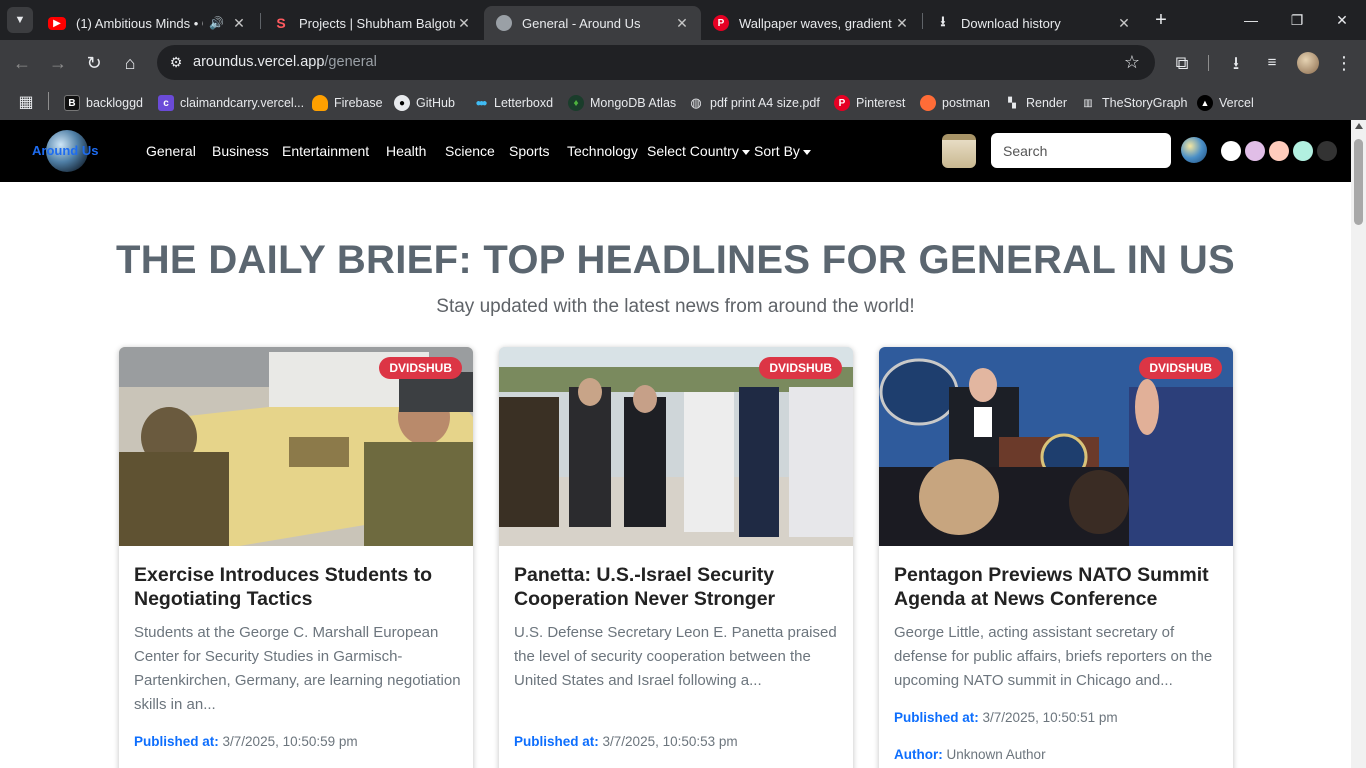 The image size is (1366, 768). Describe the element at coordinates (246, 741) in the screenshot. I see `published-at: Published at: 3/7/2025, 10:50:59 pm` at that location.